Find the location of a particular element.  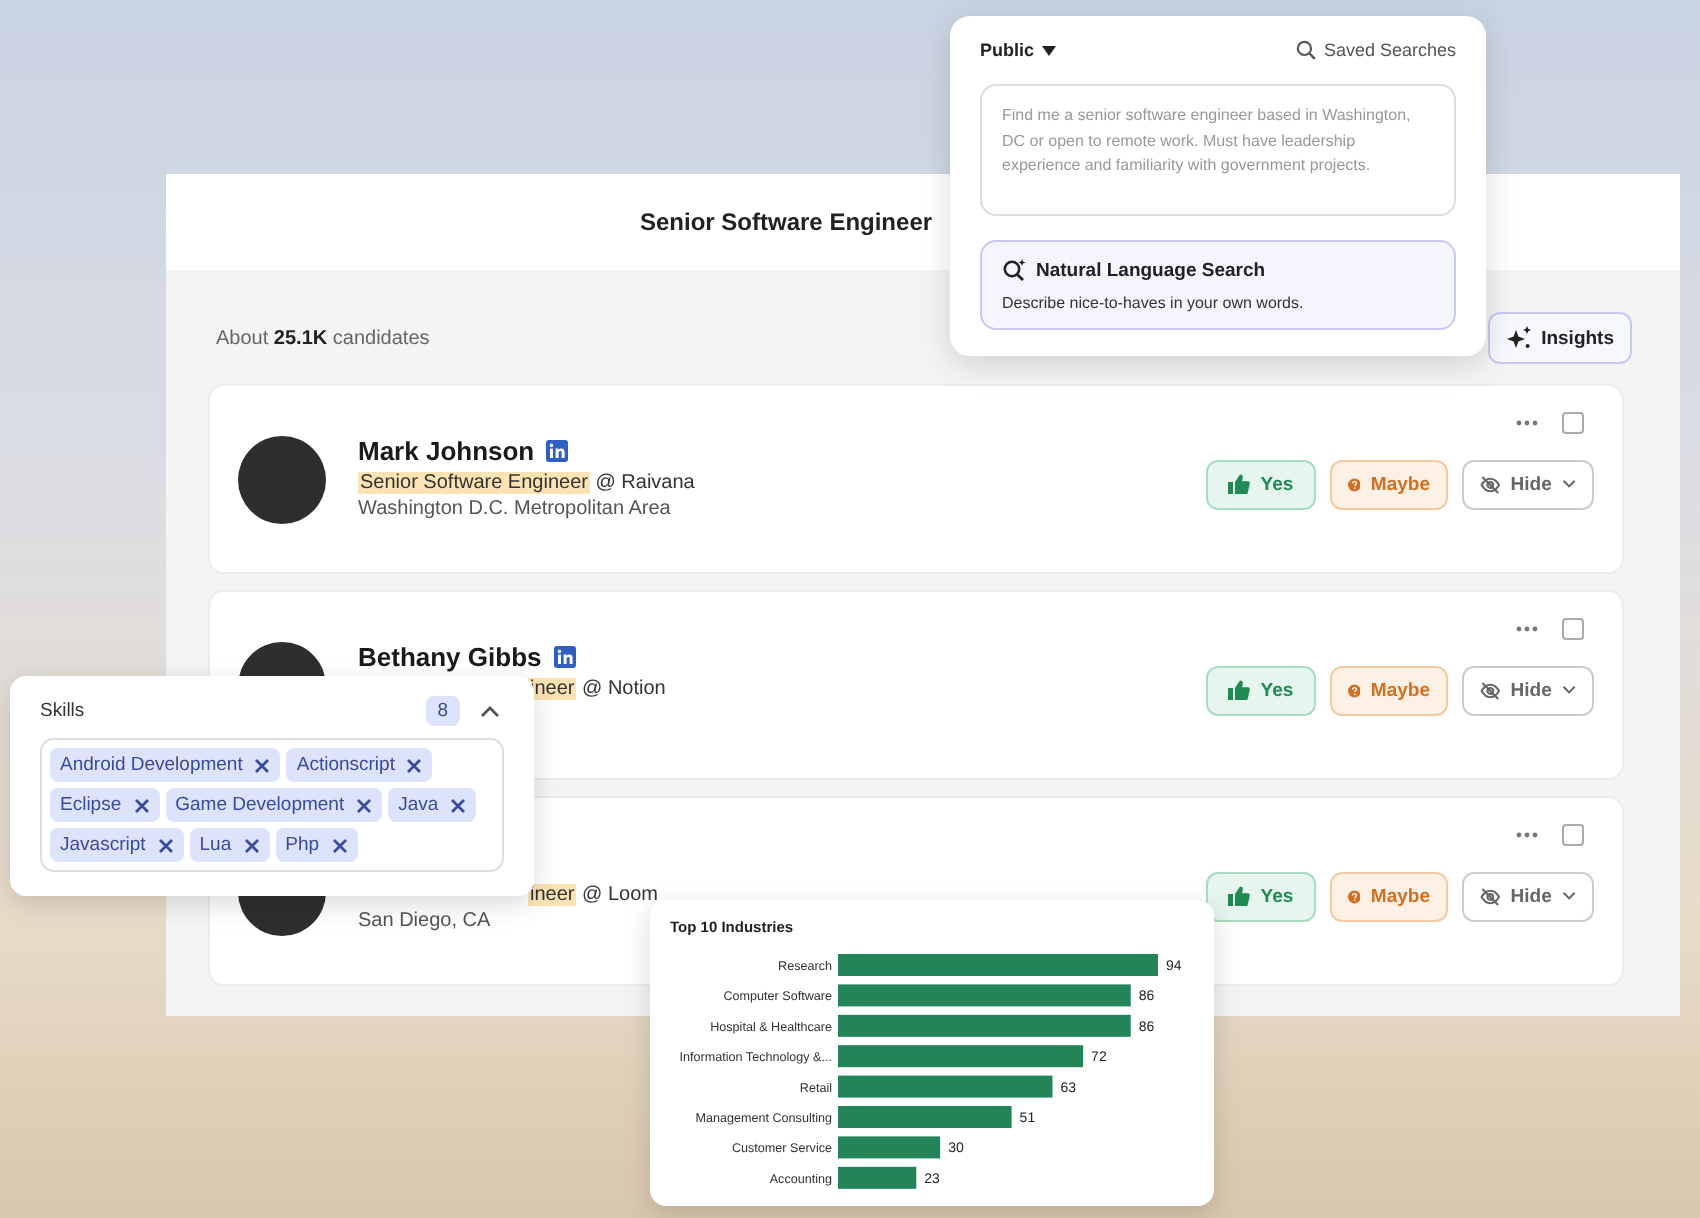

collapse-toggle is located at coordinates (490, 711).